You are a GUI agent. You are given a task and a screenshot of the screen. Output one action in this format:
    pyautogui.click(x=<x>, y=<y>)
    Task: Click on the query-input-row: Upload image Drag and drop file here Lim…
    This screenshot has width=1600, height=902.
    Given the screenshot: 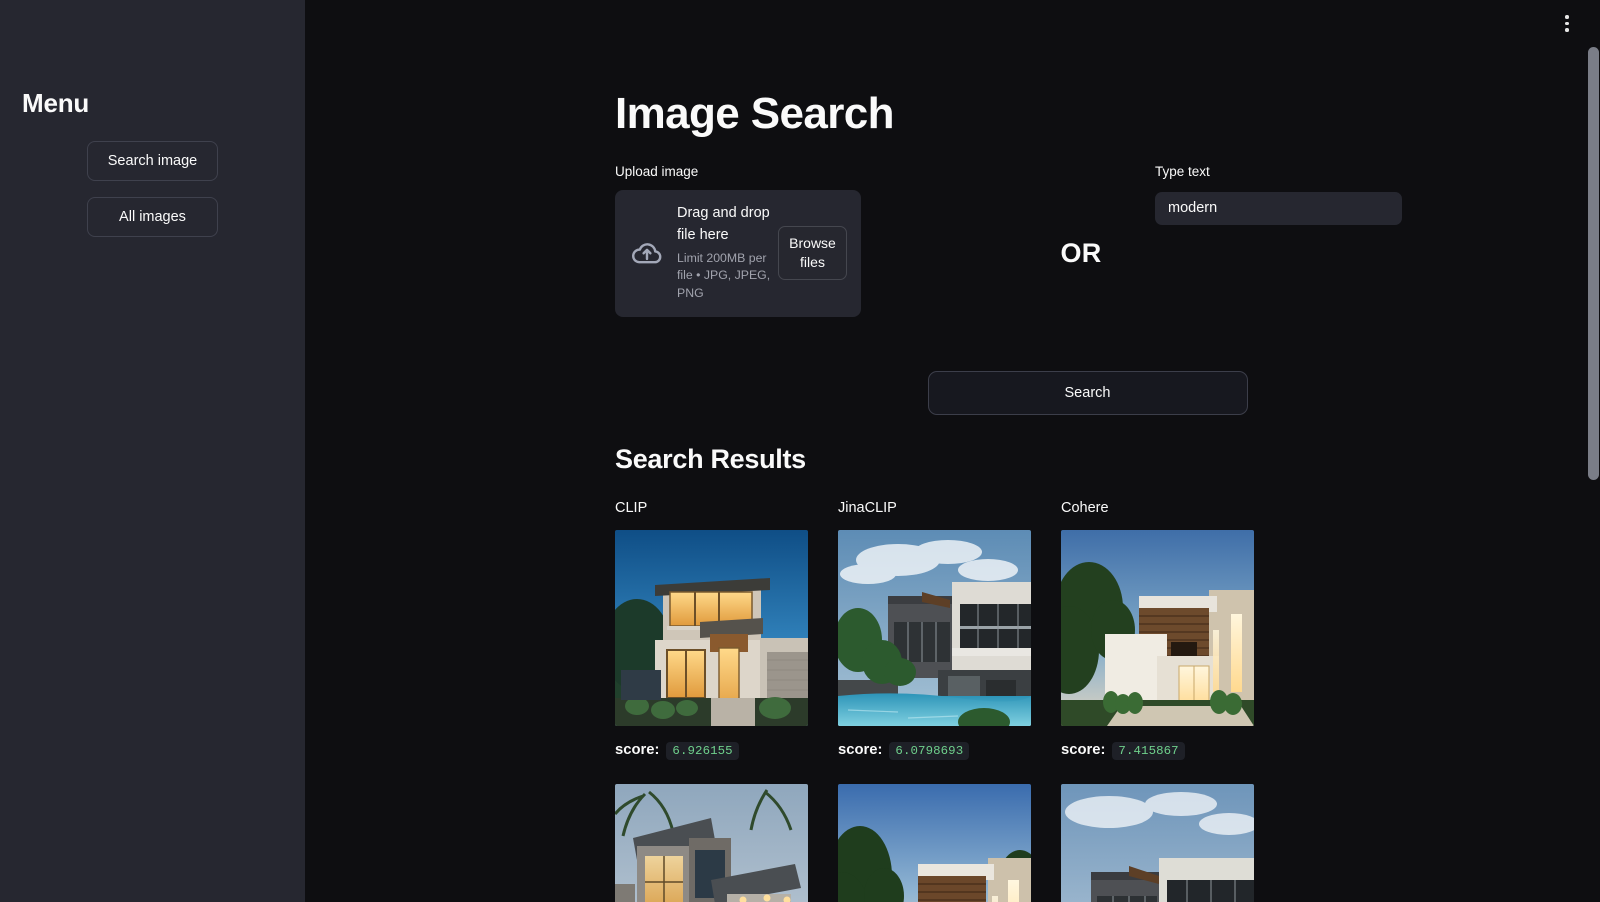 What is the action you would take?
    pyautogui.click(x=1087, y=239)
    